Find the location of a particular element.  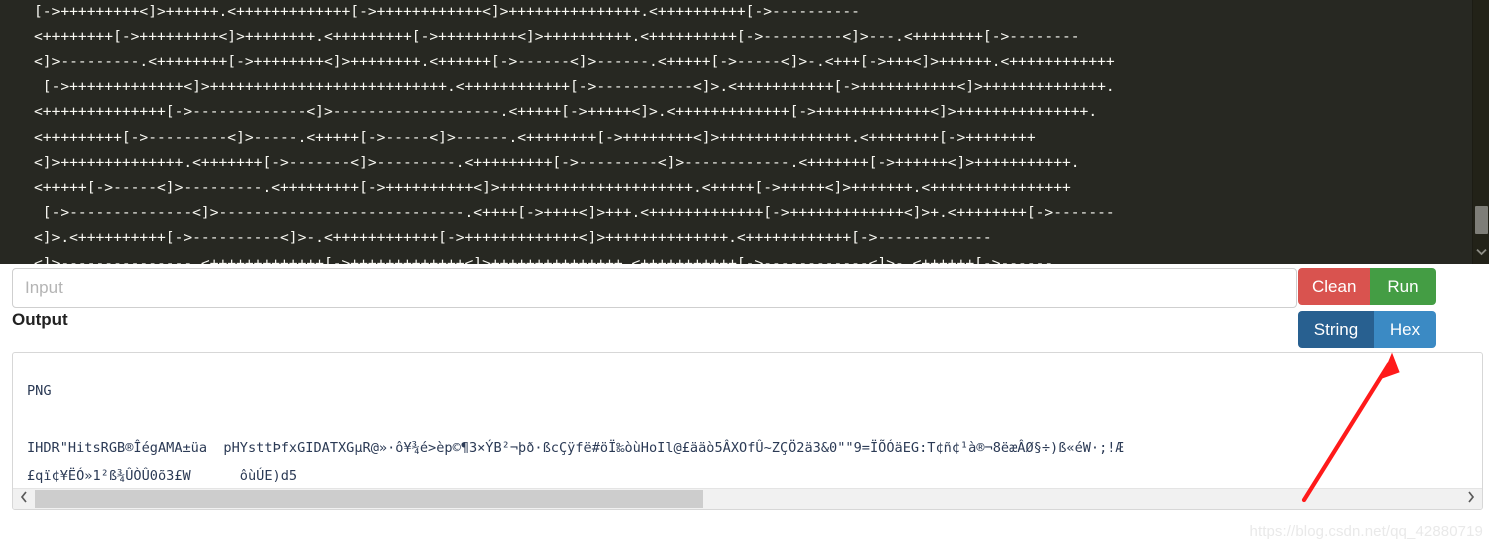

editor-scrollbar-thumb is located at coordinates (1481, 220).